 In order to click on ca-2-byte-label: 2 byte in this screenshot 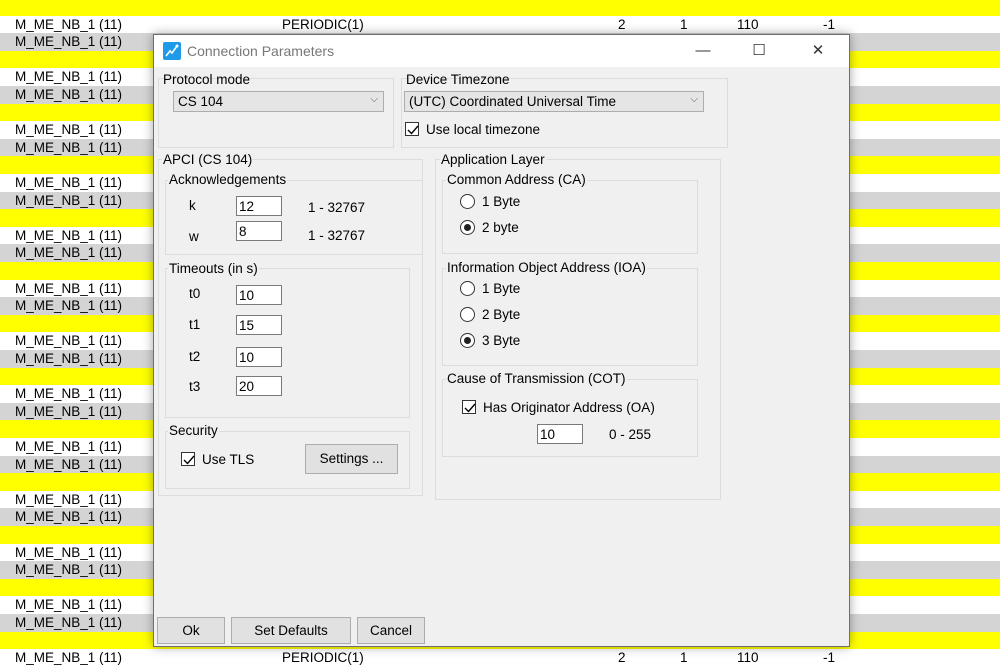, I will do `click(500, 227)`.